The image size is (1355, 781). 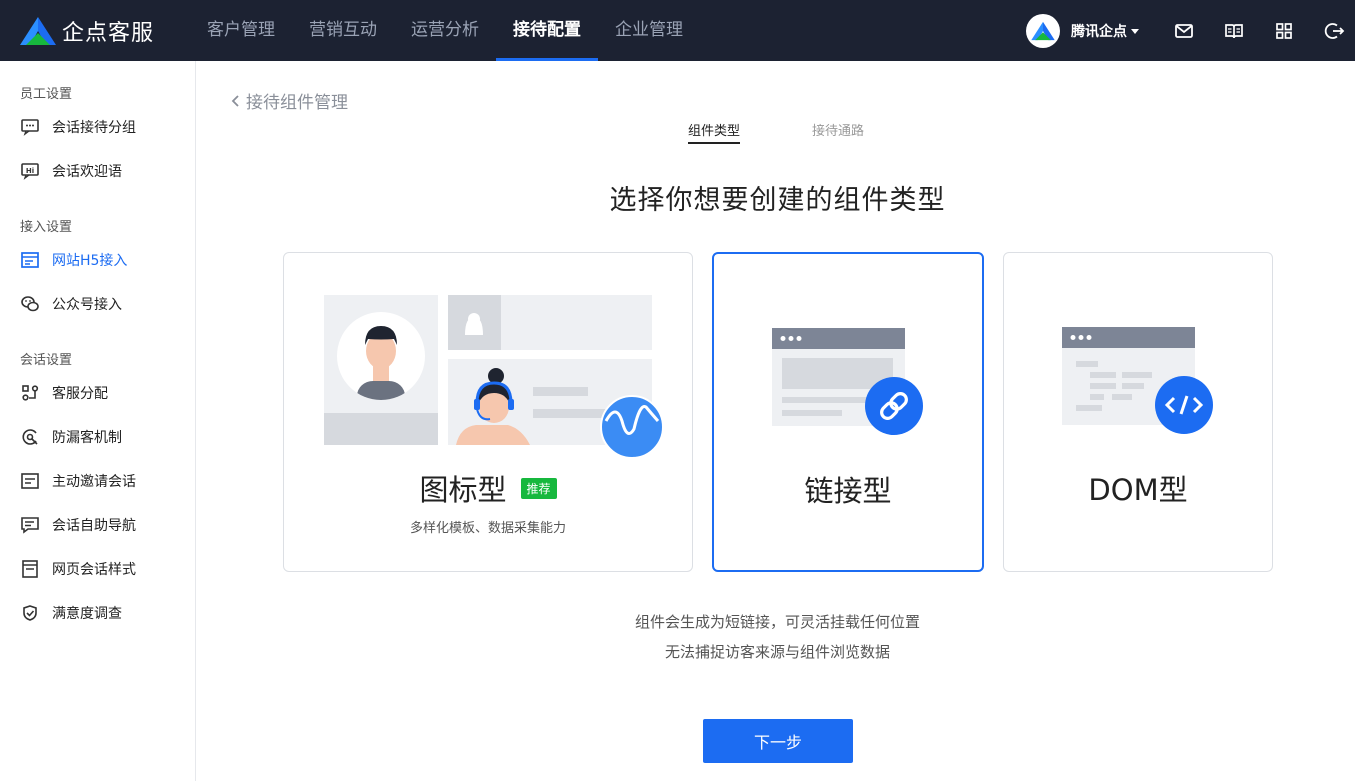 What do you see at coordinates (547, 30) in the screenshot?
I see `nav-reception-config: 接待配置` at bounding box center [547, 30].